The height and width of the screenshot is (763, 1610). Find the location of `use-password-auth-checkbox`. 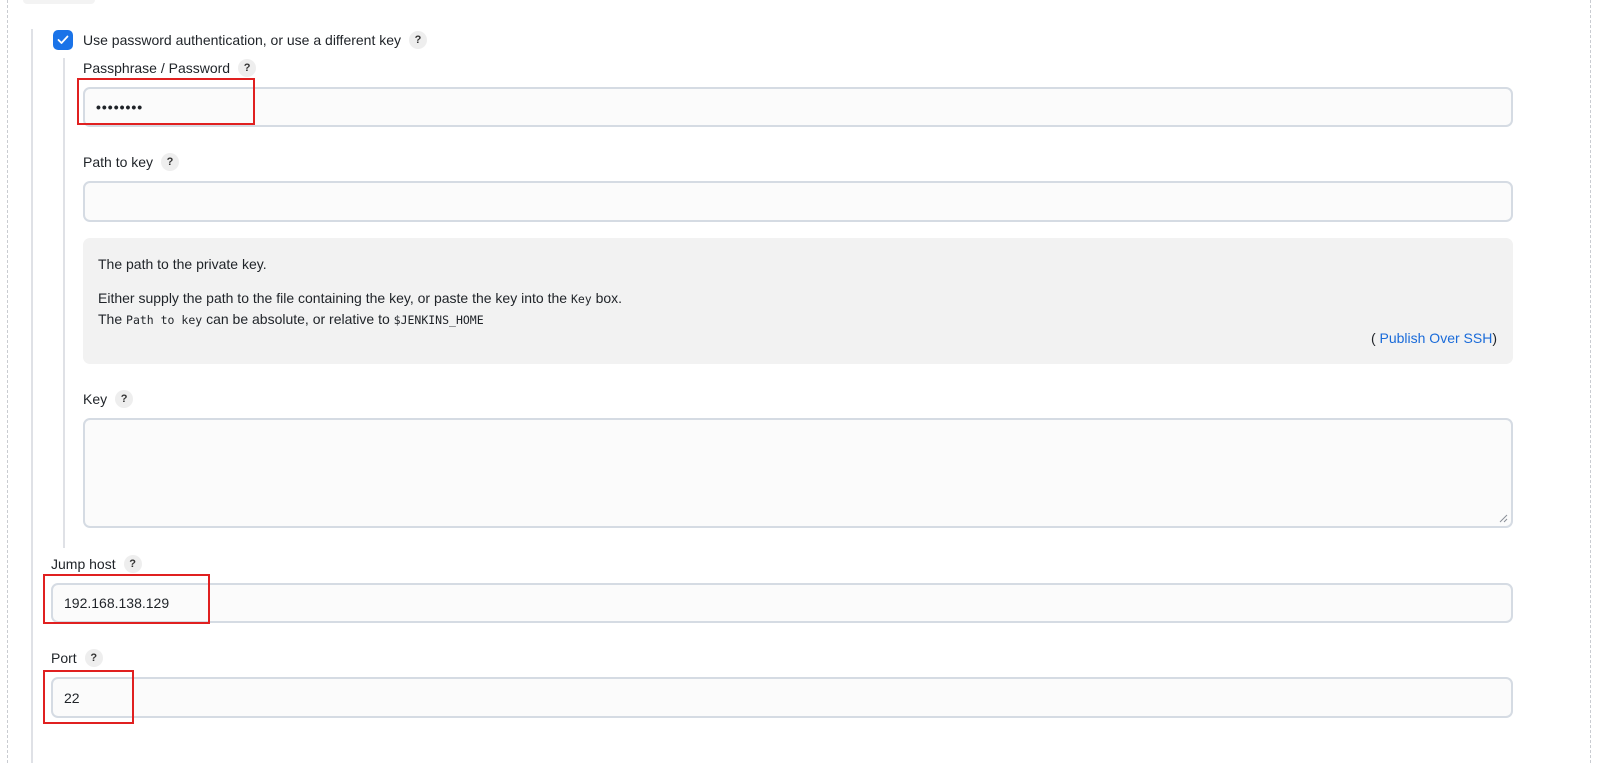

use-password-auth-checkbox is located at coordinates (63, 40).